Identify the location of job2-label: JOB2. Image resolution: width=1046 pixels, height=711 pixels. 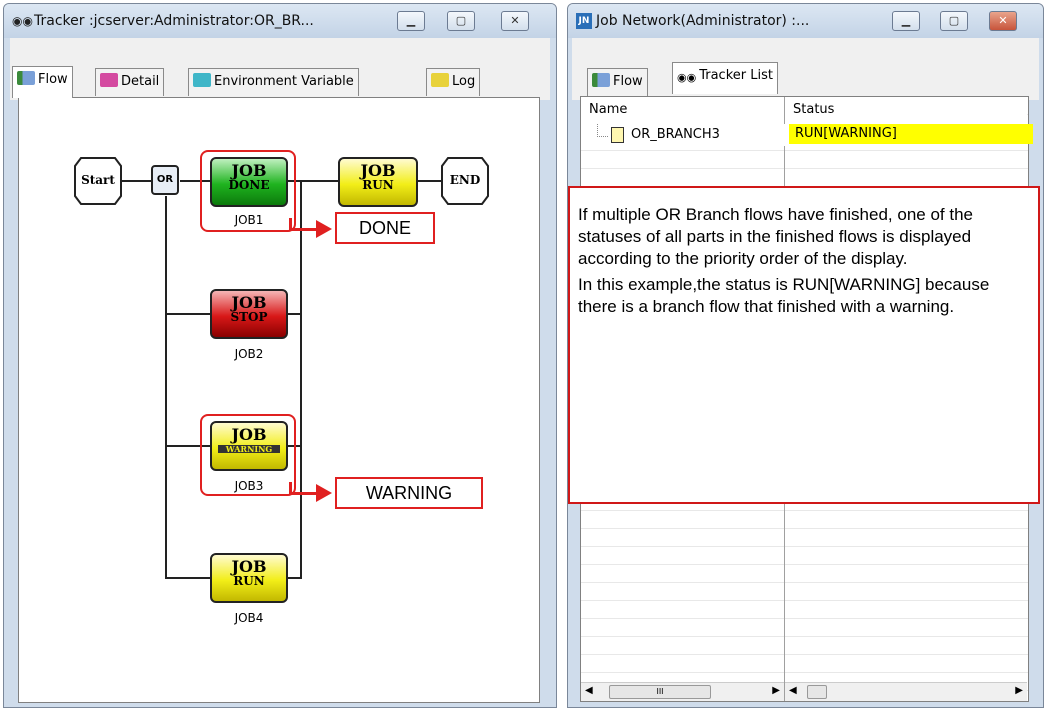
(249, 354).